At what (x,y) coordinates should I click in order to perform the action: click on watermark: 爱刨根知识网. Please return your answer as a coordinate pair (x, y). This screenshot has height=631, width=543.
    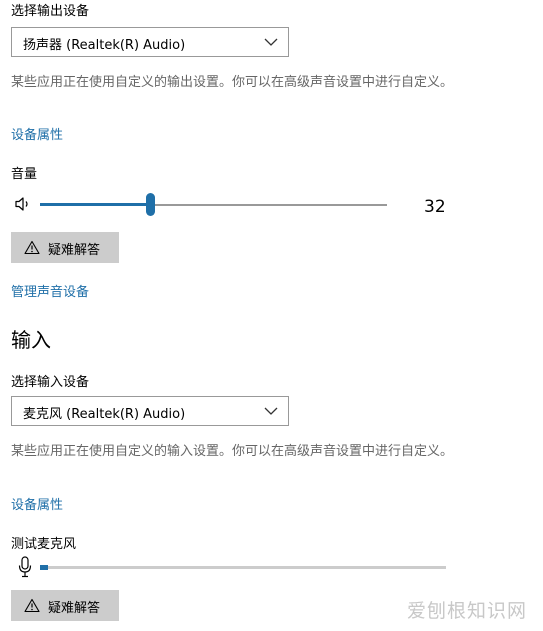
    Looking at the image, I should click on (466, 611).